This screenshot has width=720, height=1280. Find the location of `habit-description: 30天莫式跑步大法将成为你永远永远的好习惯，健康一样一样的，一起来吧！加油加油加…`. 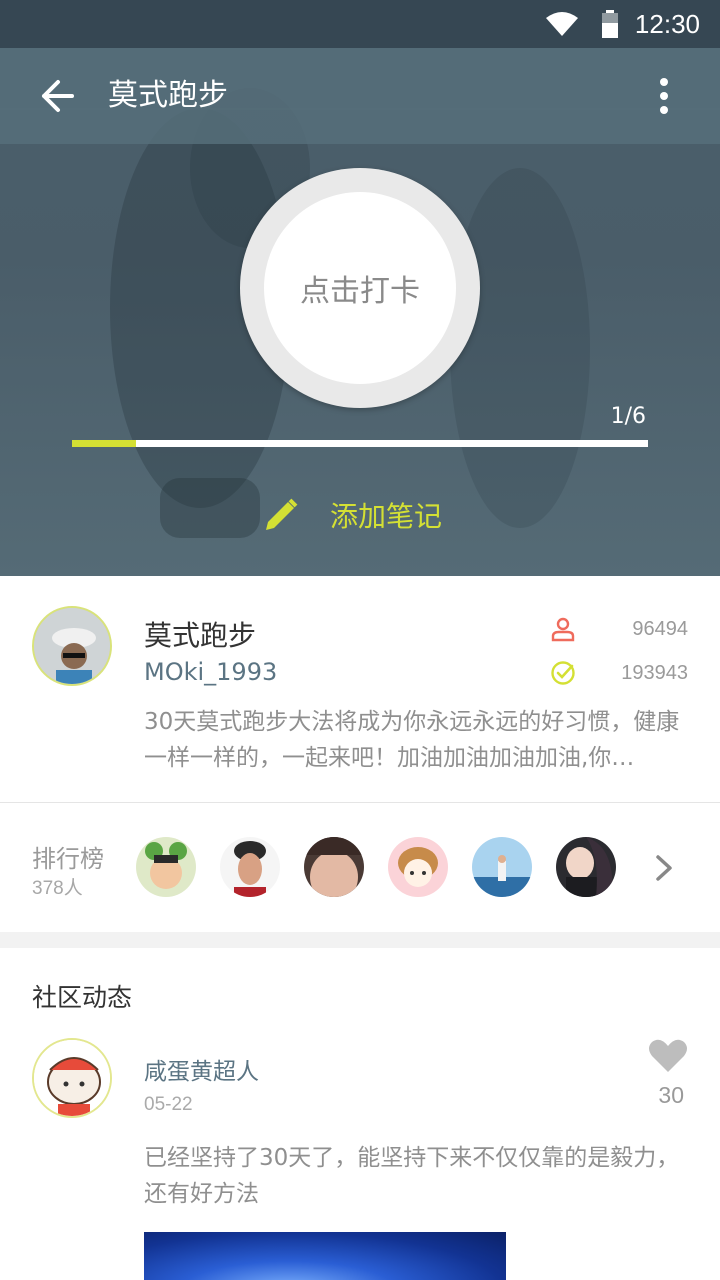

habit-description: 30天莫式跑步大法将成为你永远永远的好习惯，健康一样一样的，一起来吧！加油加油加… is located at coordinates (412, 740).